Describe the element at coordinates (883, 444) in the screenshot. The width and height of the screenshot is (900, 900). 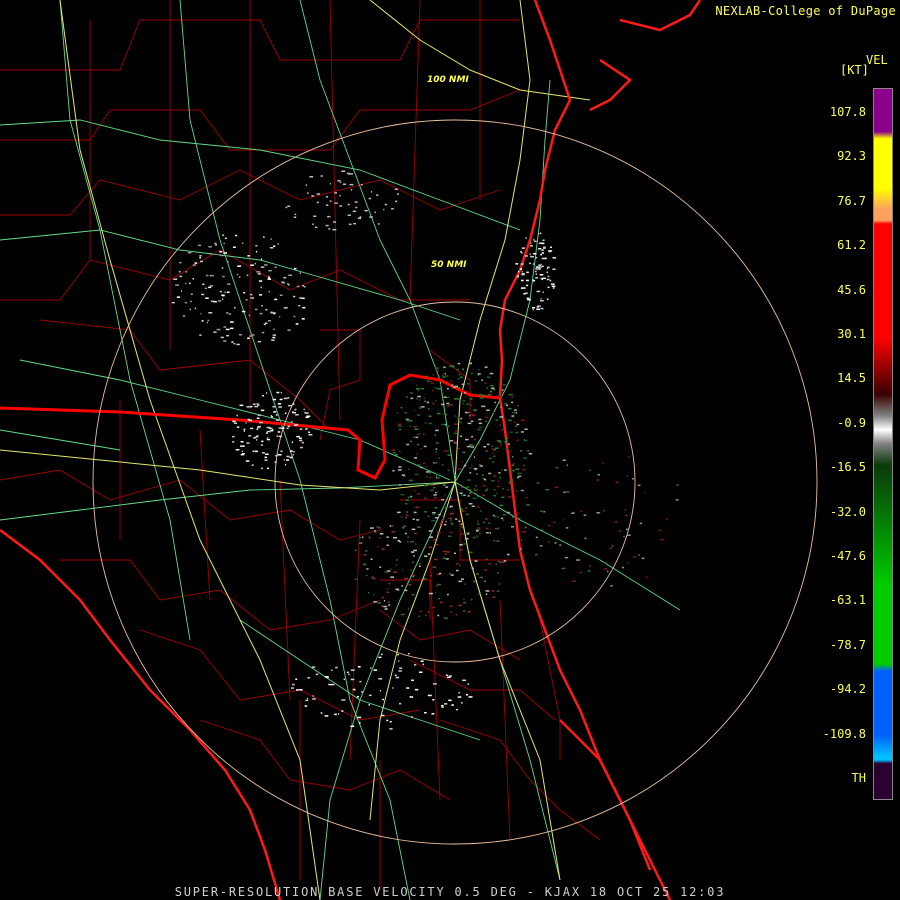
I see `velocity-color-scale` at that location.